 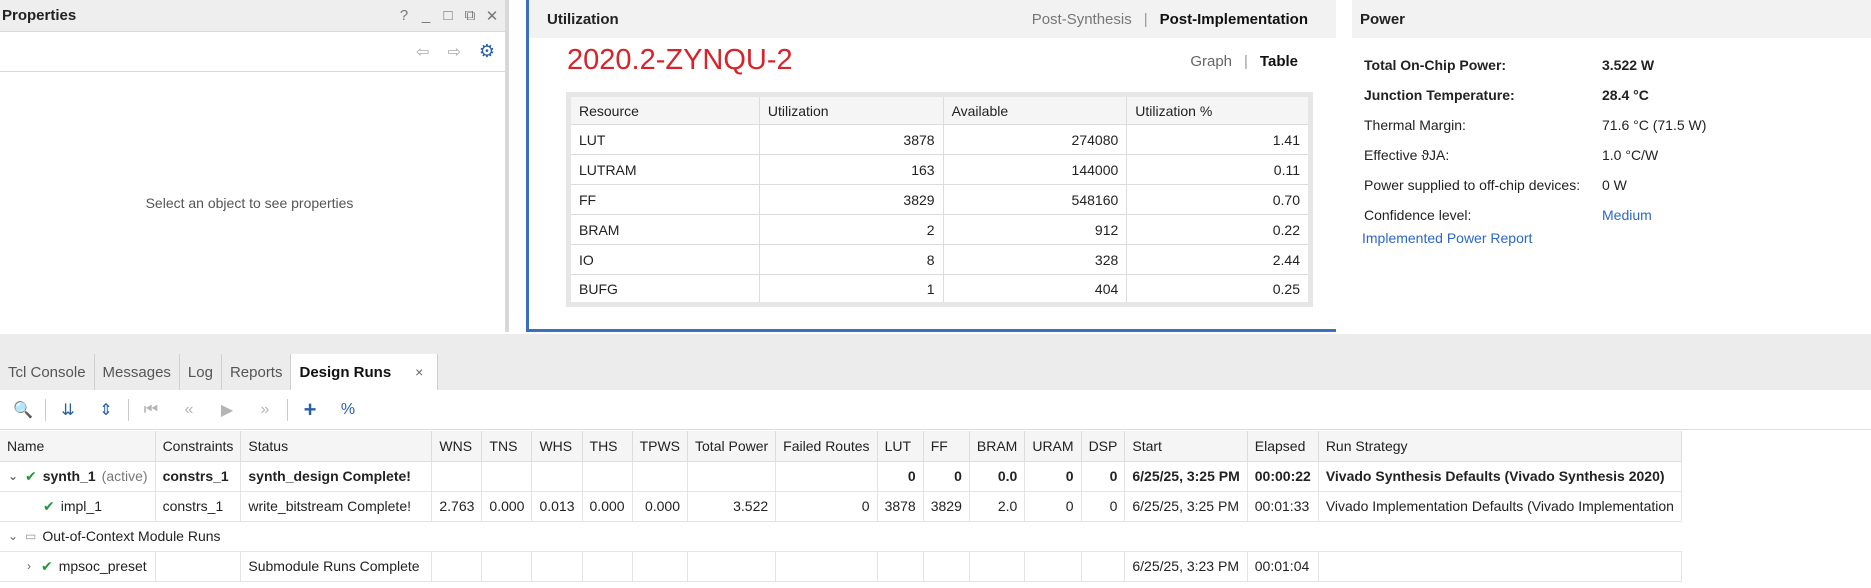 What do you see at coordinates (939, 289) in the screenshot?
I see `table-row: BUFG 1 404 0.25` at bounding box center [939, 289].